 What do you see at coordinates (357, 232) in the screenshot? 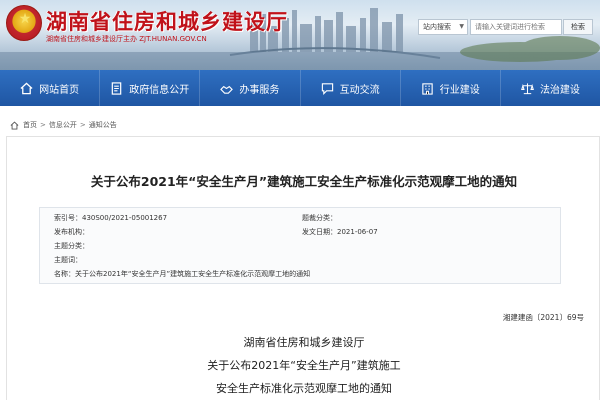
I see `meta-date-value: 2021-06-07` at bounding box center [357, 232].